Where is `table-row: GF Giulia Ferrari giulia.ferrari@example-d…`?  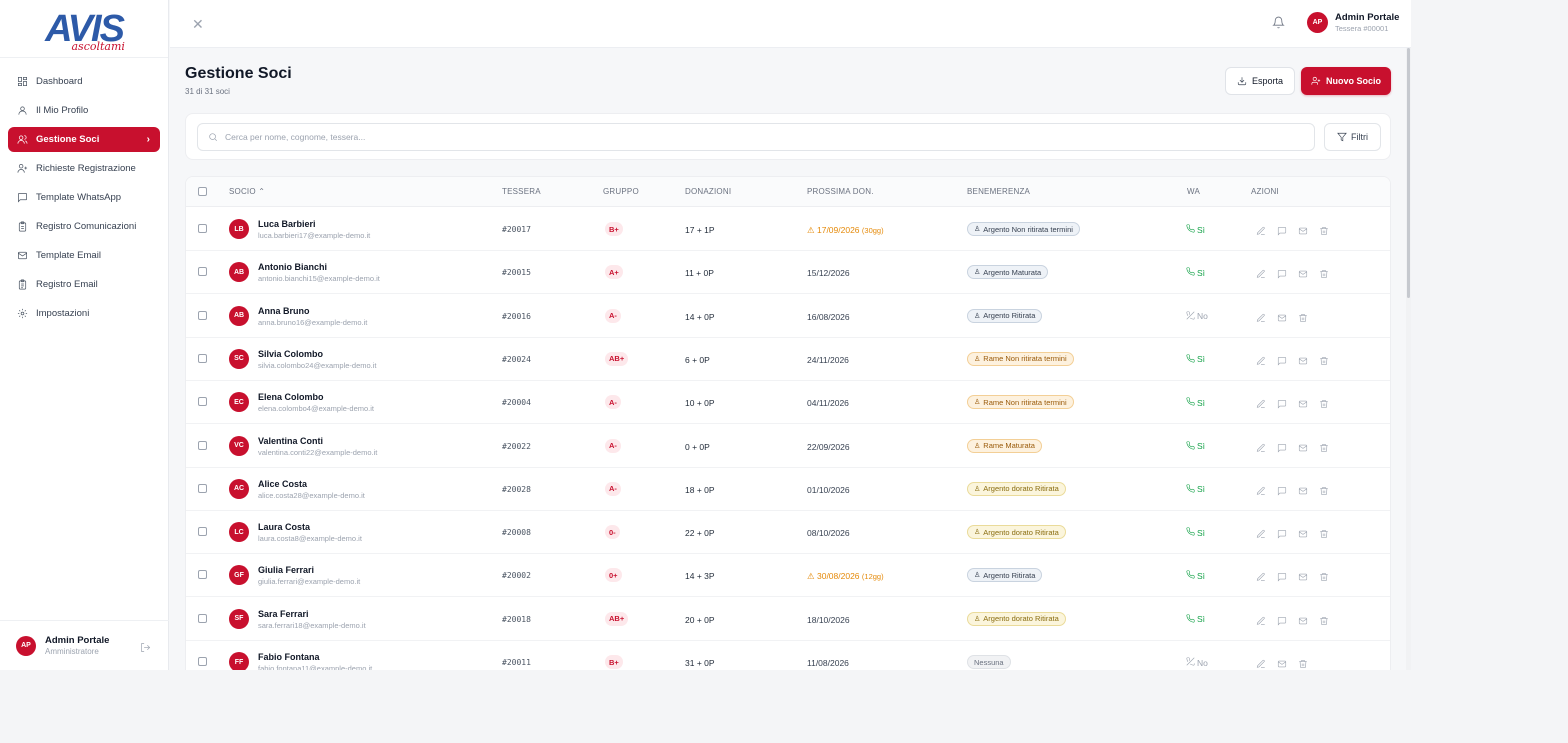
table-row: GF Giulia Ferrari giulia.ferrari@example-d… is located at coordinates (788, 576).